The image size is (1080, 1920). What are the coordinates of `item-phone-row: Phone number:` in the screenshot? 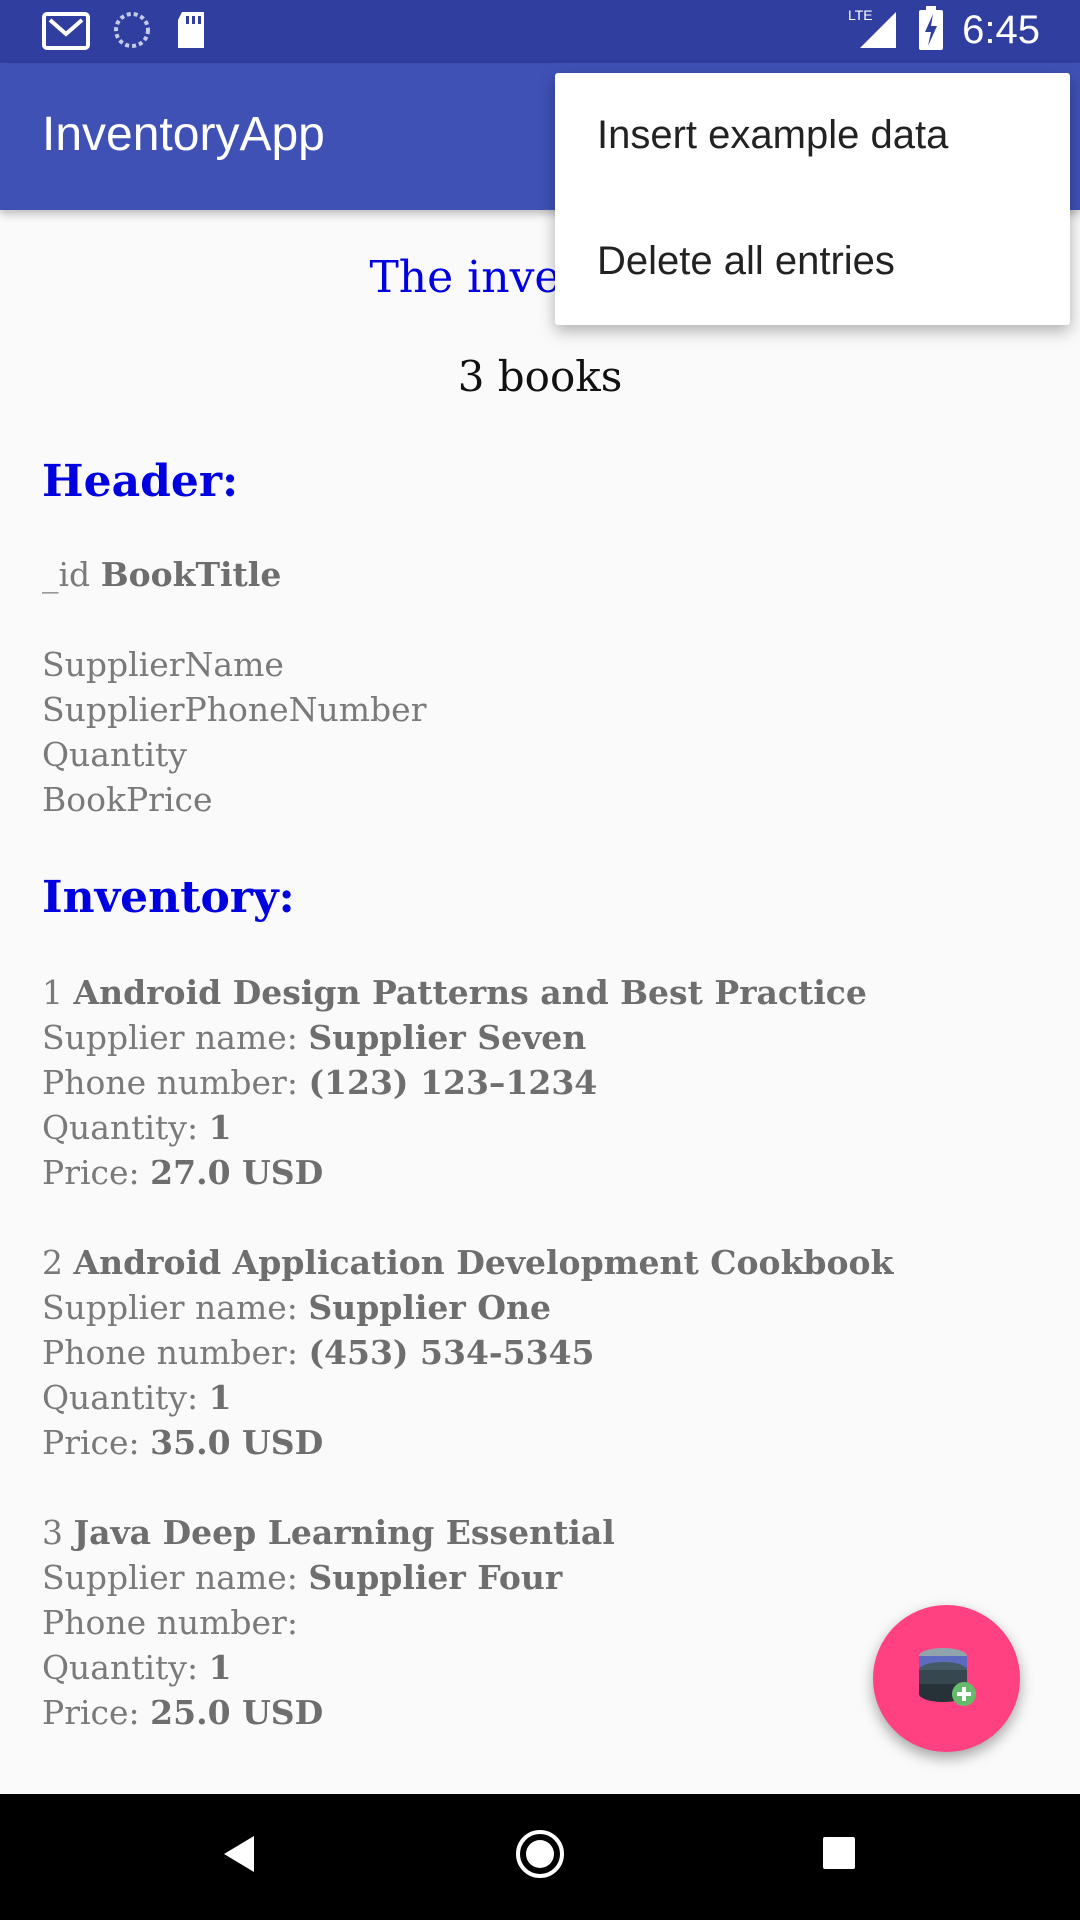 It's located at (170, 1622).